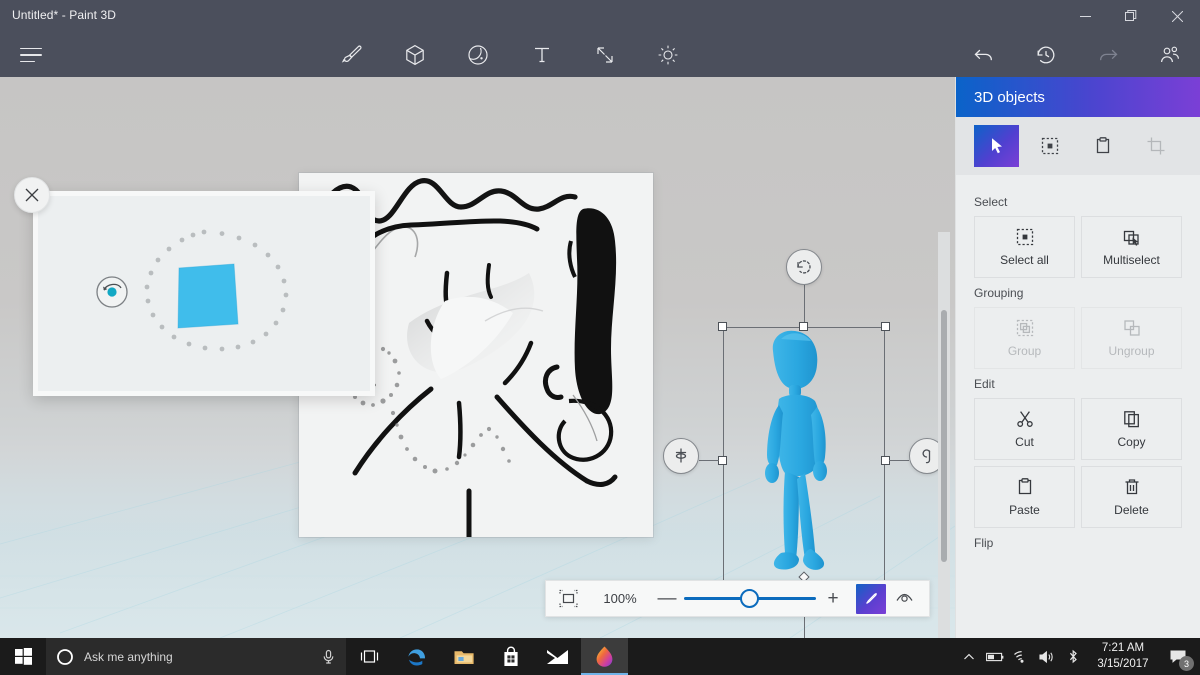  I want to click on multiselect-label: Multiselect, so click(1131, 260).